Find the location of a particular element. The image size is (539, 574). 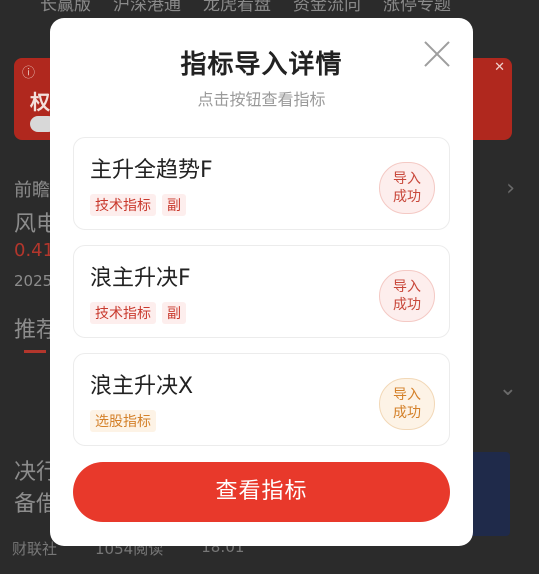

banner-close-icon: ✕ is located at coordinates (499, 67).